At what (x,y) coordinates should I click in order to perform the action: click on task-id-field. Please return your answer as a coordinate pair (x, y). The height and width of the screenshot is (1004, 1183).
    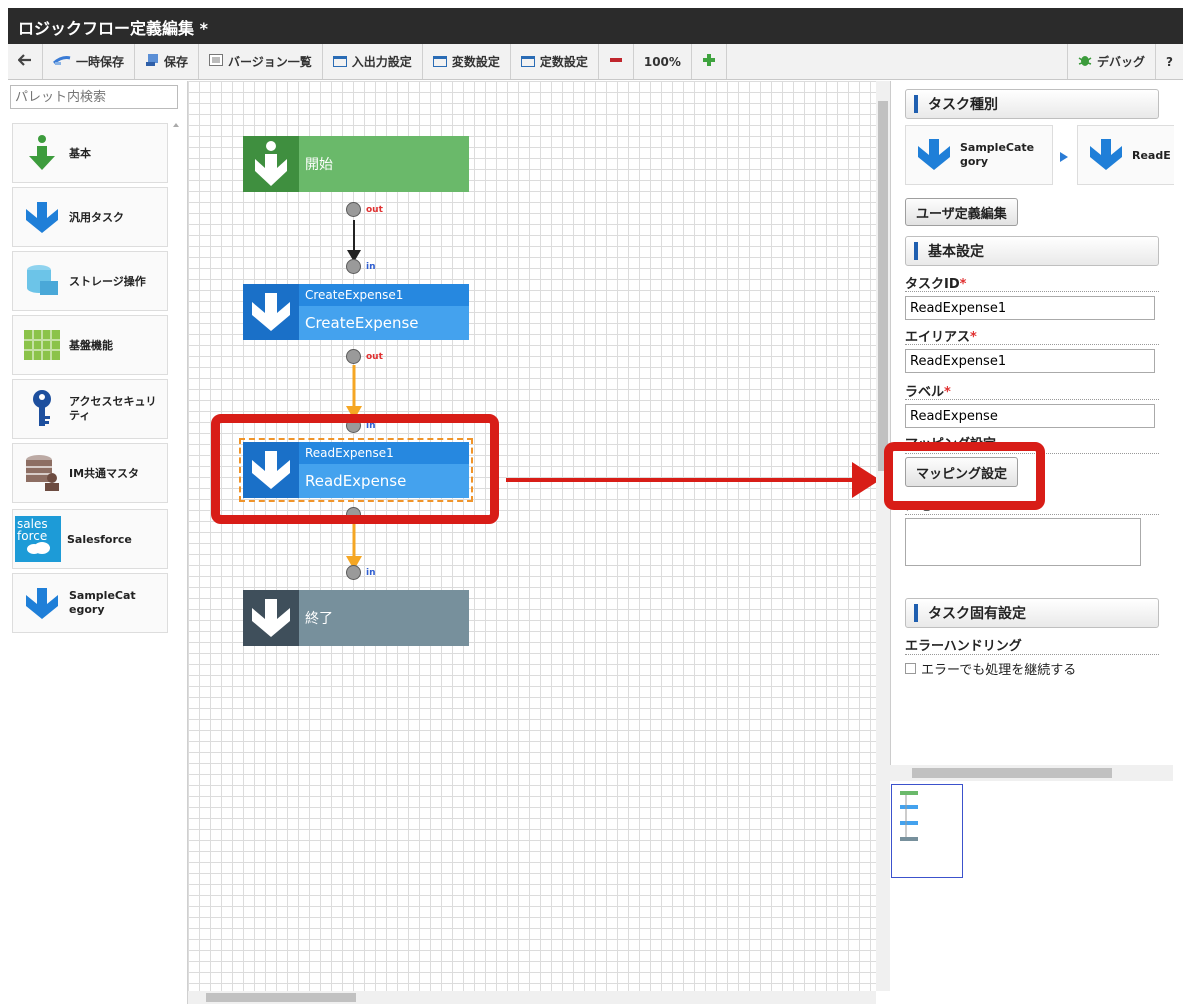
    Looking at the image, I should click on (1030, 308).